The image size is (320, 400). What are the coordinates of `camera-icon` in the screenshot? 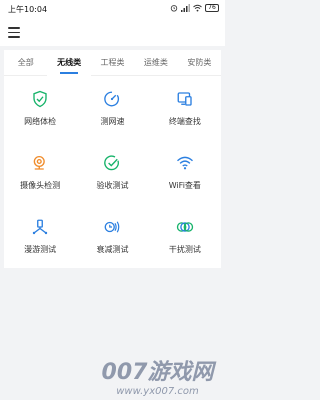 It's located at (39, 162).